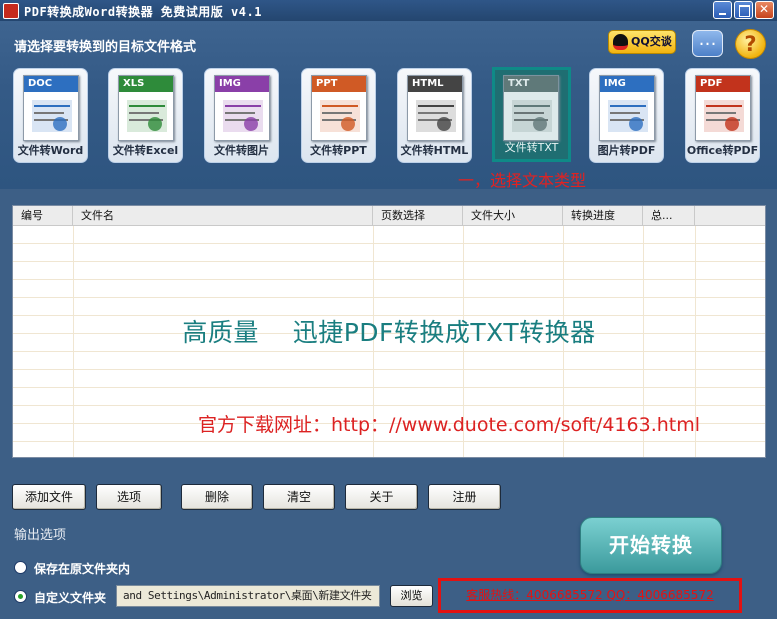 This screenshot has height=619, width=777. I want to click on image-icon: IMG, so click(242, 108).